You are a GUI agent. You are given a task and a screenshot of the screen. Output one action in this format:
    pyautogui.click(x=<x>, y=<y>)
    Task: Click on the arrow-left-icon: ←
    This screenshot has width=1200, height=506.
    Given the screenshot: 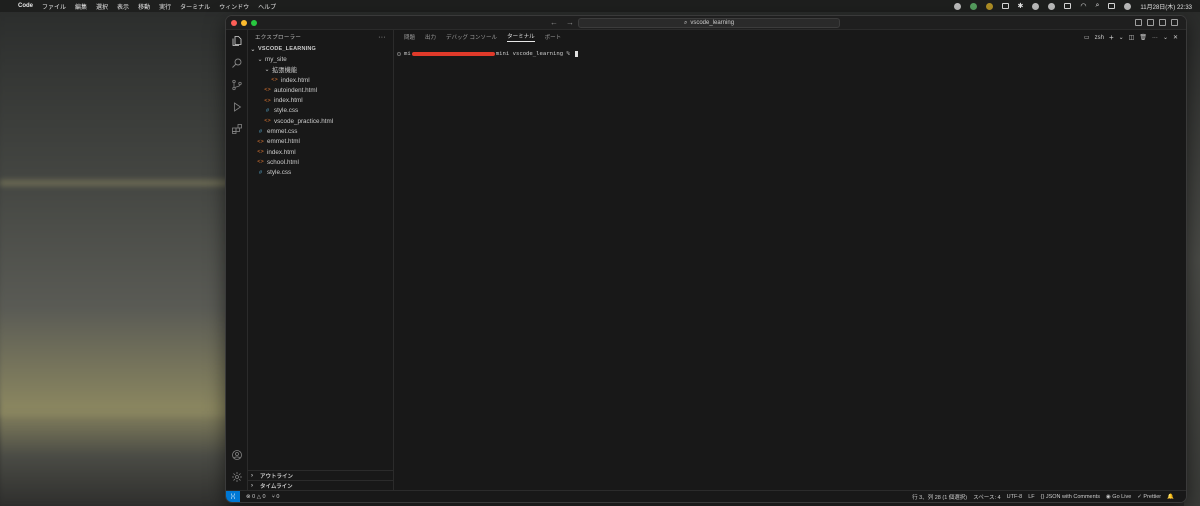 What is the action you would take?
    pyautogui.click(x=554, y=23)
    